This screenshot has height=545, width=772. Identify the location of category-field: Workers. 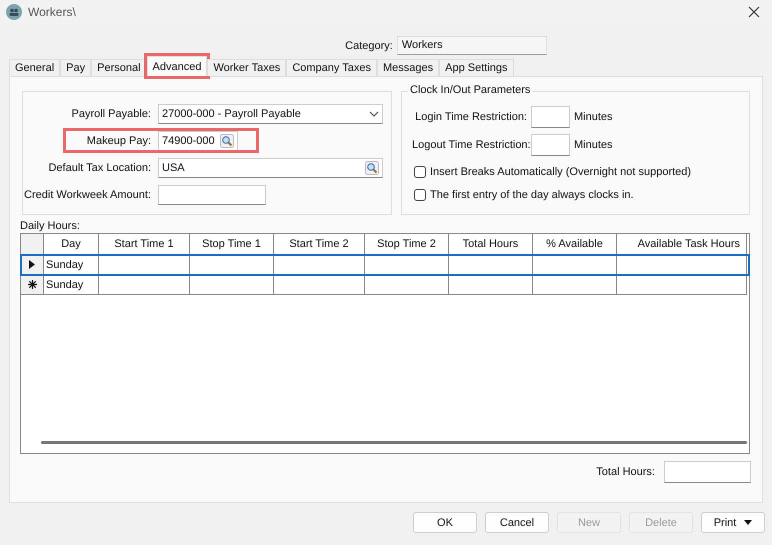
(471, 45).